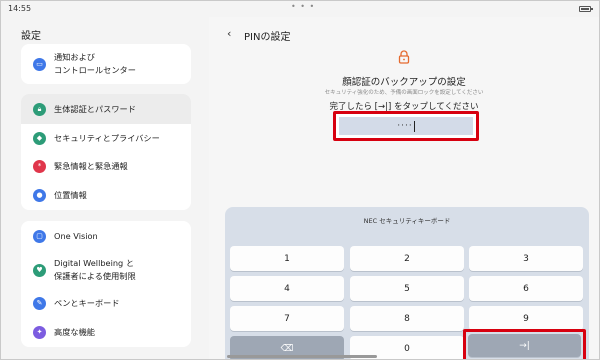 This screenshot has width=600, height=360. Describe the element at coordinates (39, 236) in the screenshot. I see `one-vision-icon: ▢` at that location.